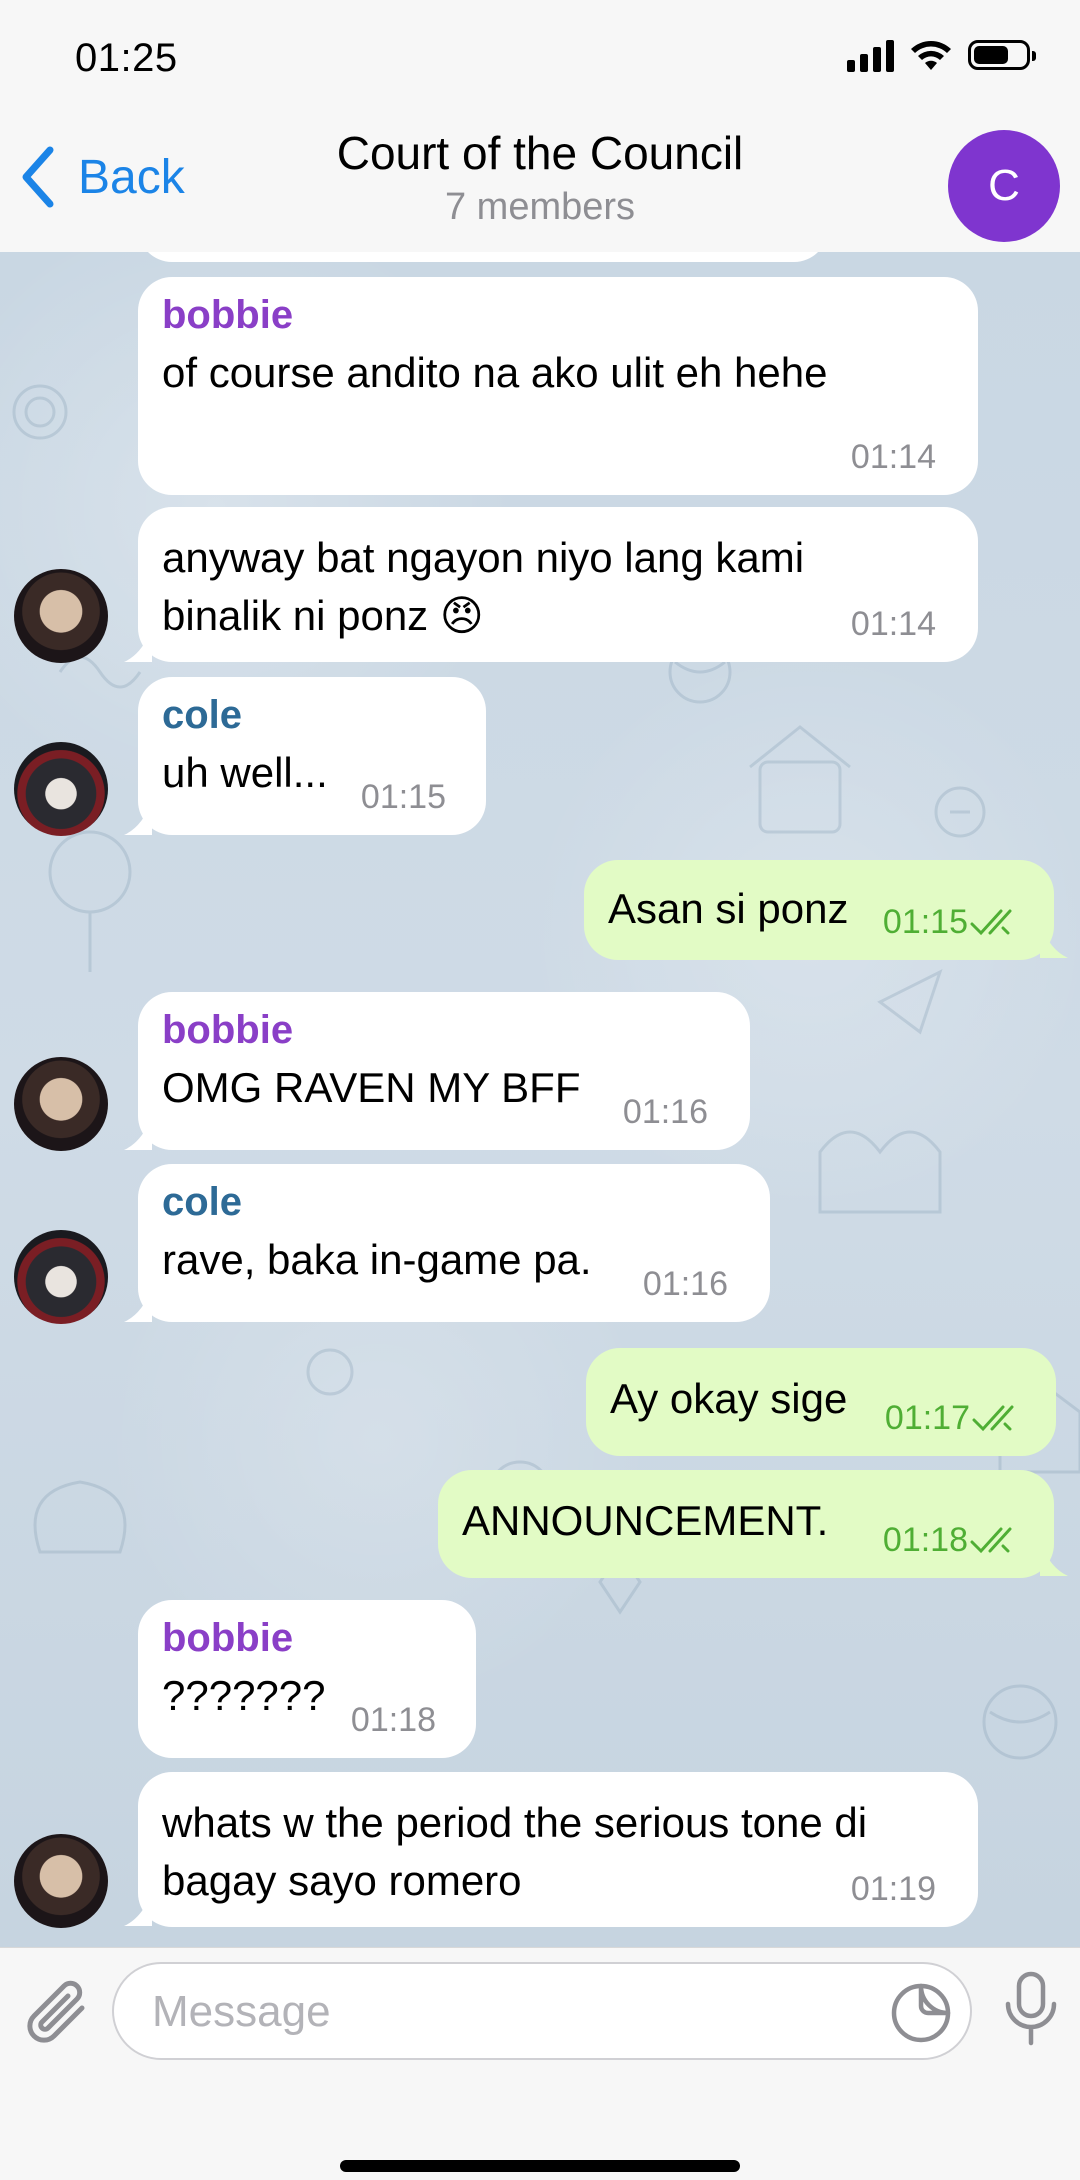 The image size is (1080, 2180). Describe the element at coordinates (540, 153) in the screenshot. I see `chat-title: Court of the Council` at that location.